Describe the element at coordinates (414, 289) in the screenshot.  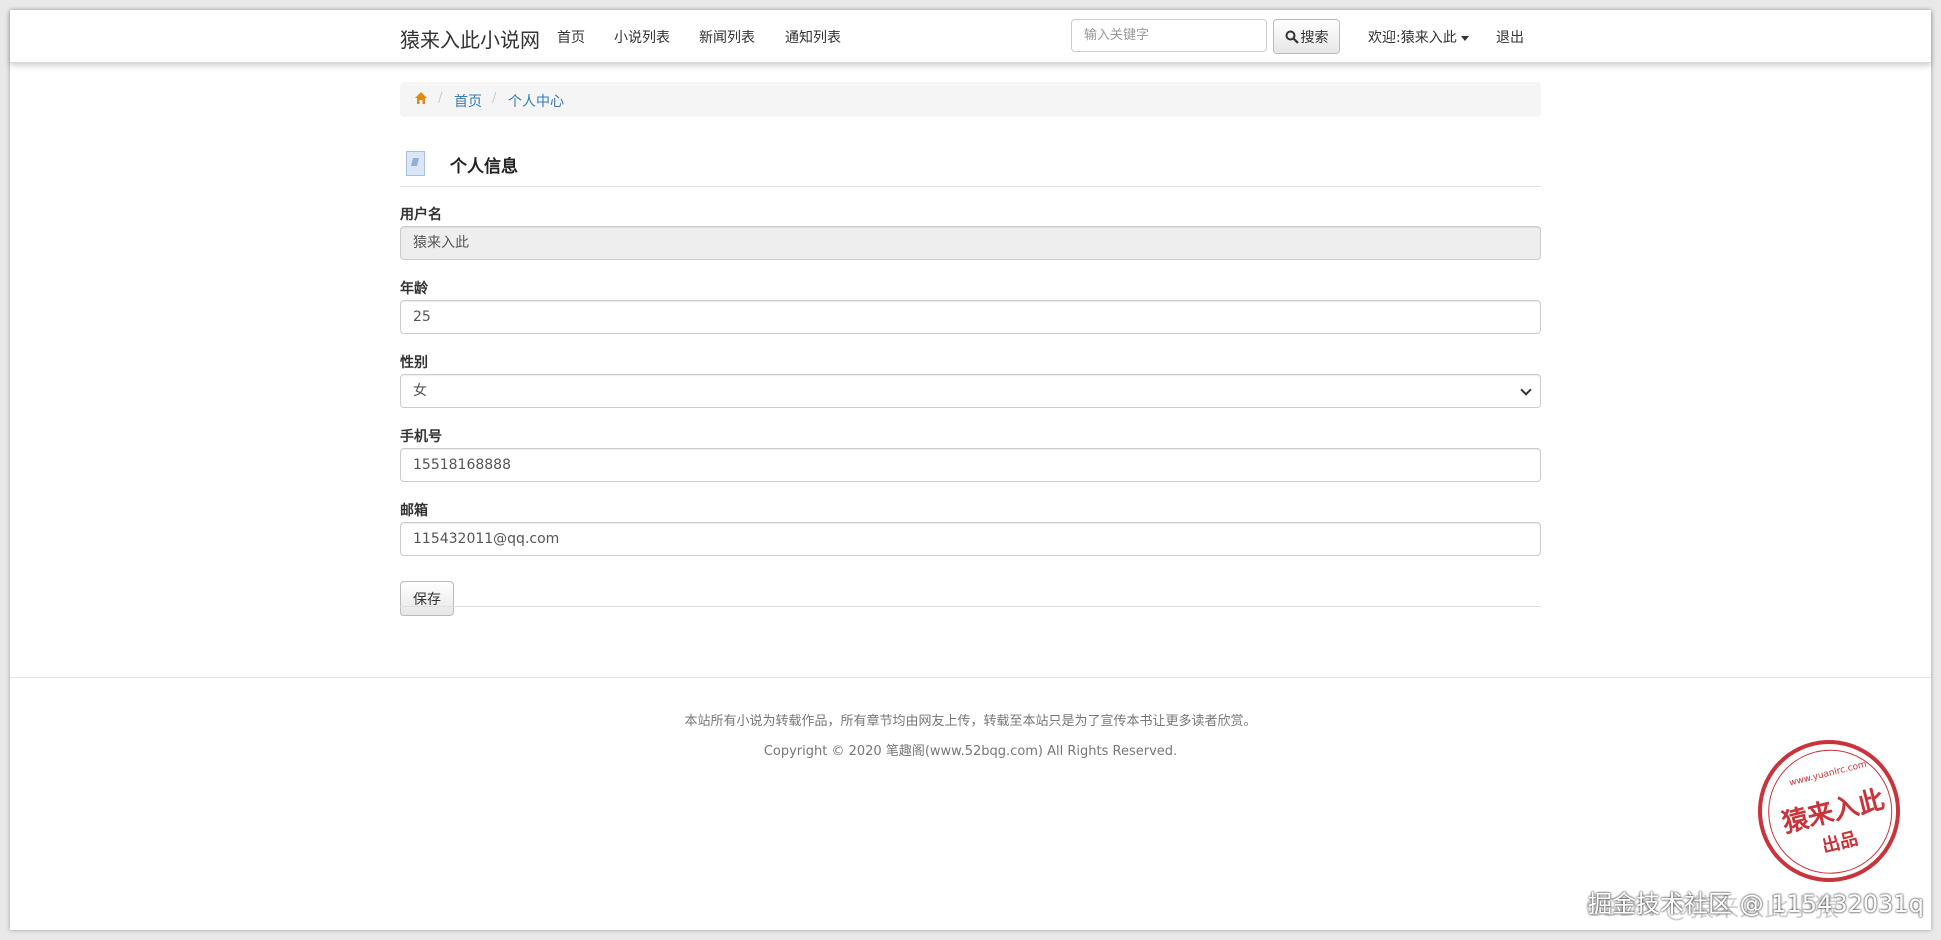
I see `age-label: 年龄` at that location.